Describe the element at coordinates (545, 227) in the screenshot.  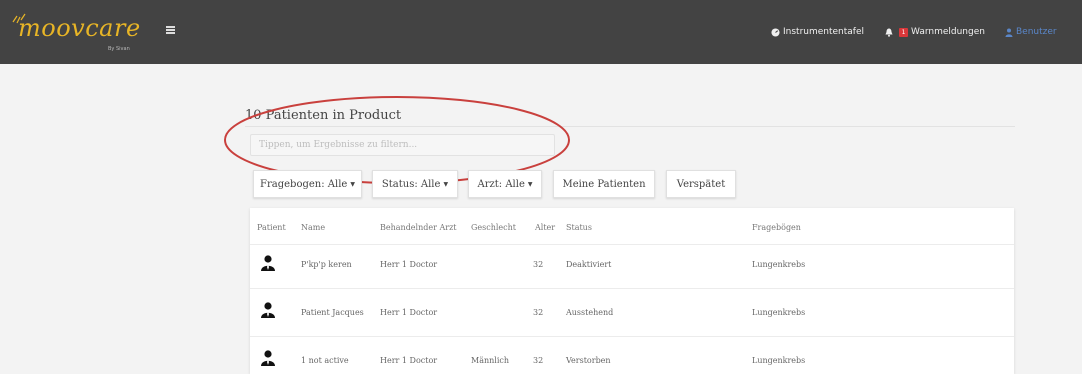
I see `column-header-age: Alter` at that location.